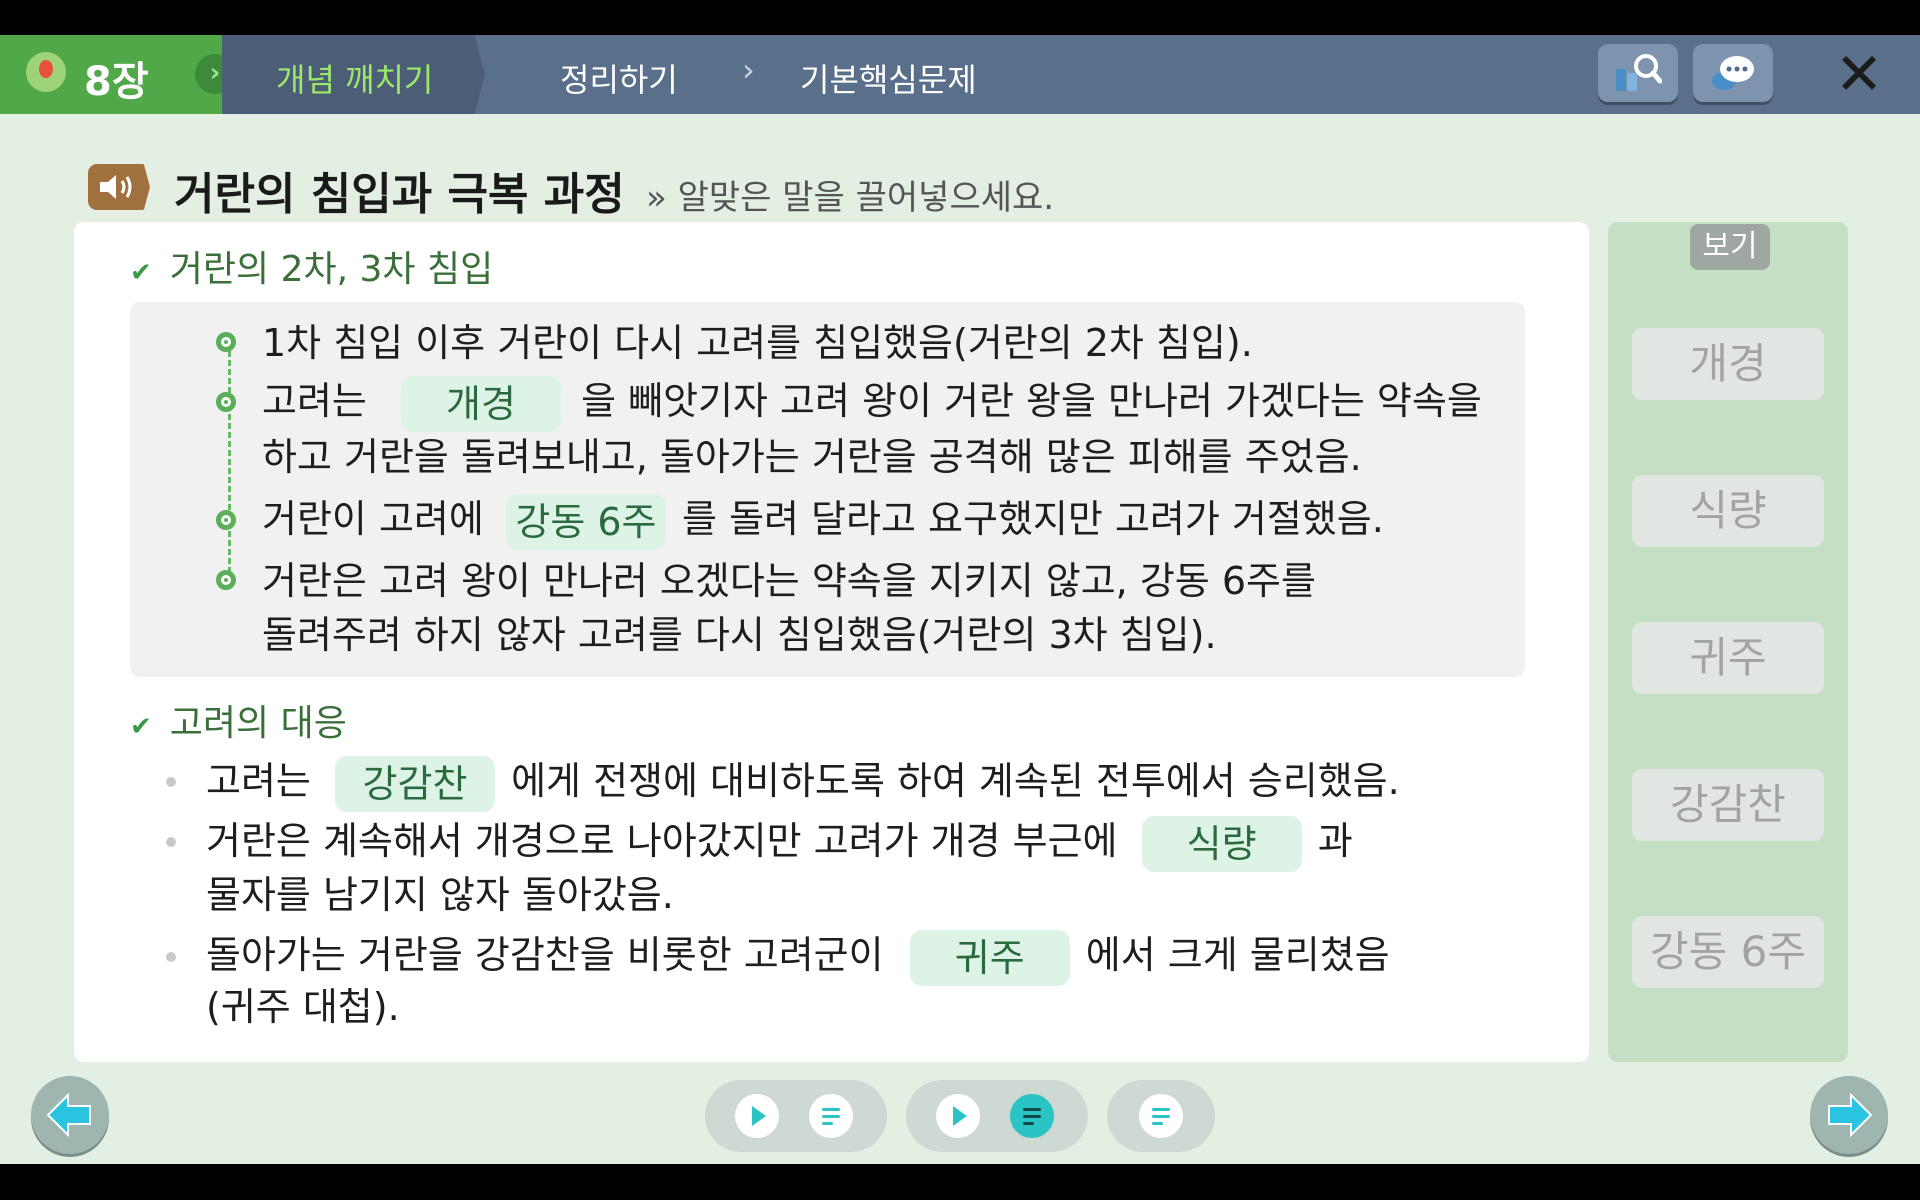  Describe the element at coordinates (989, 957) in the screenshot. I see `answer-slot-gwiju: 귀주` at that location.